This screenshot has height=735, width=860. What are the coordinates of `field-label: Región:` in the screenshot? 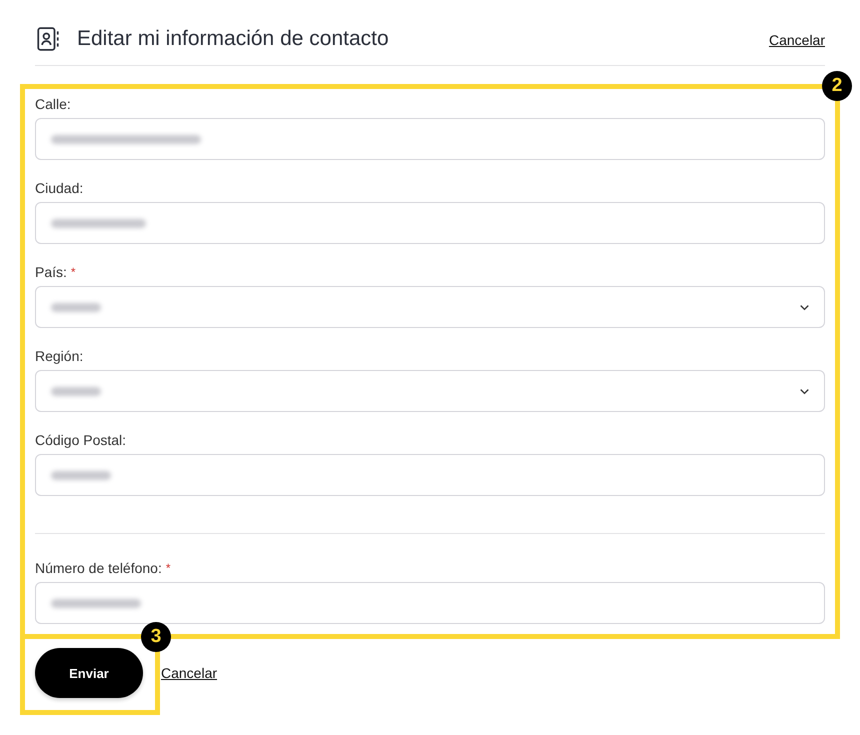 It's located at (59, 356).